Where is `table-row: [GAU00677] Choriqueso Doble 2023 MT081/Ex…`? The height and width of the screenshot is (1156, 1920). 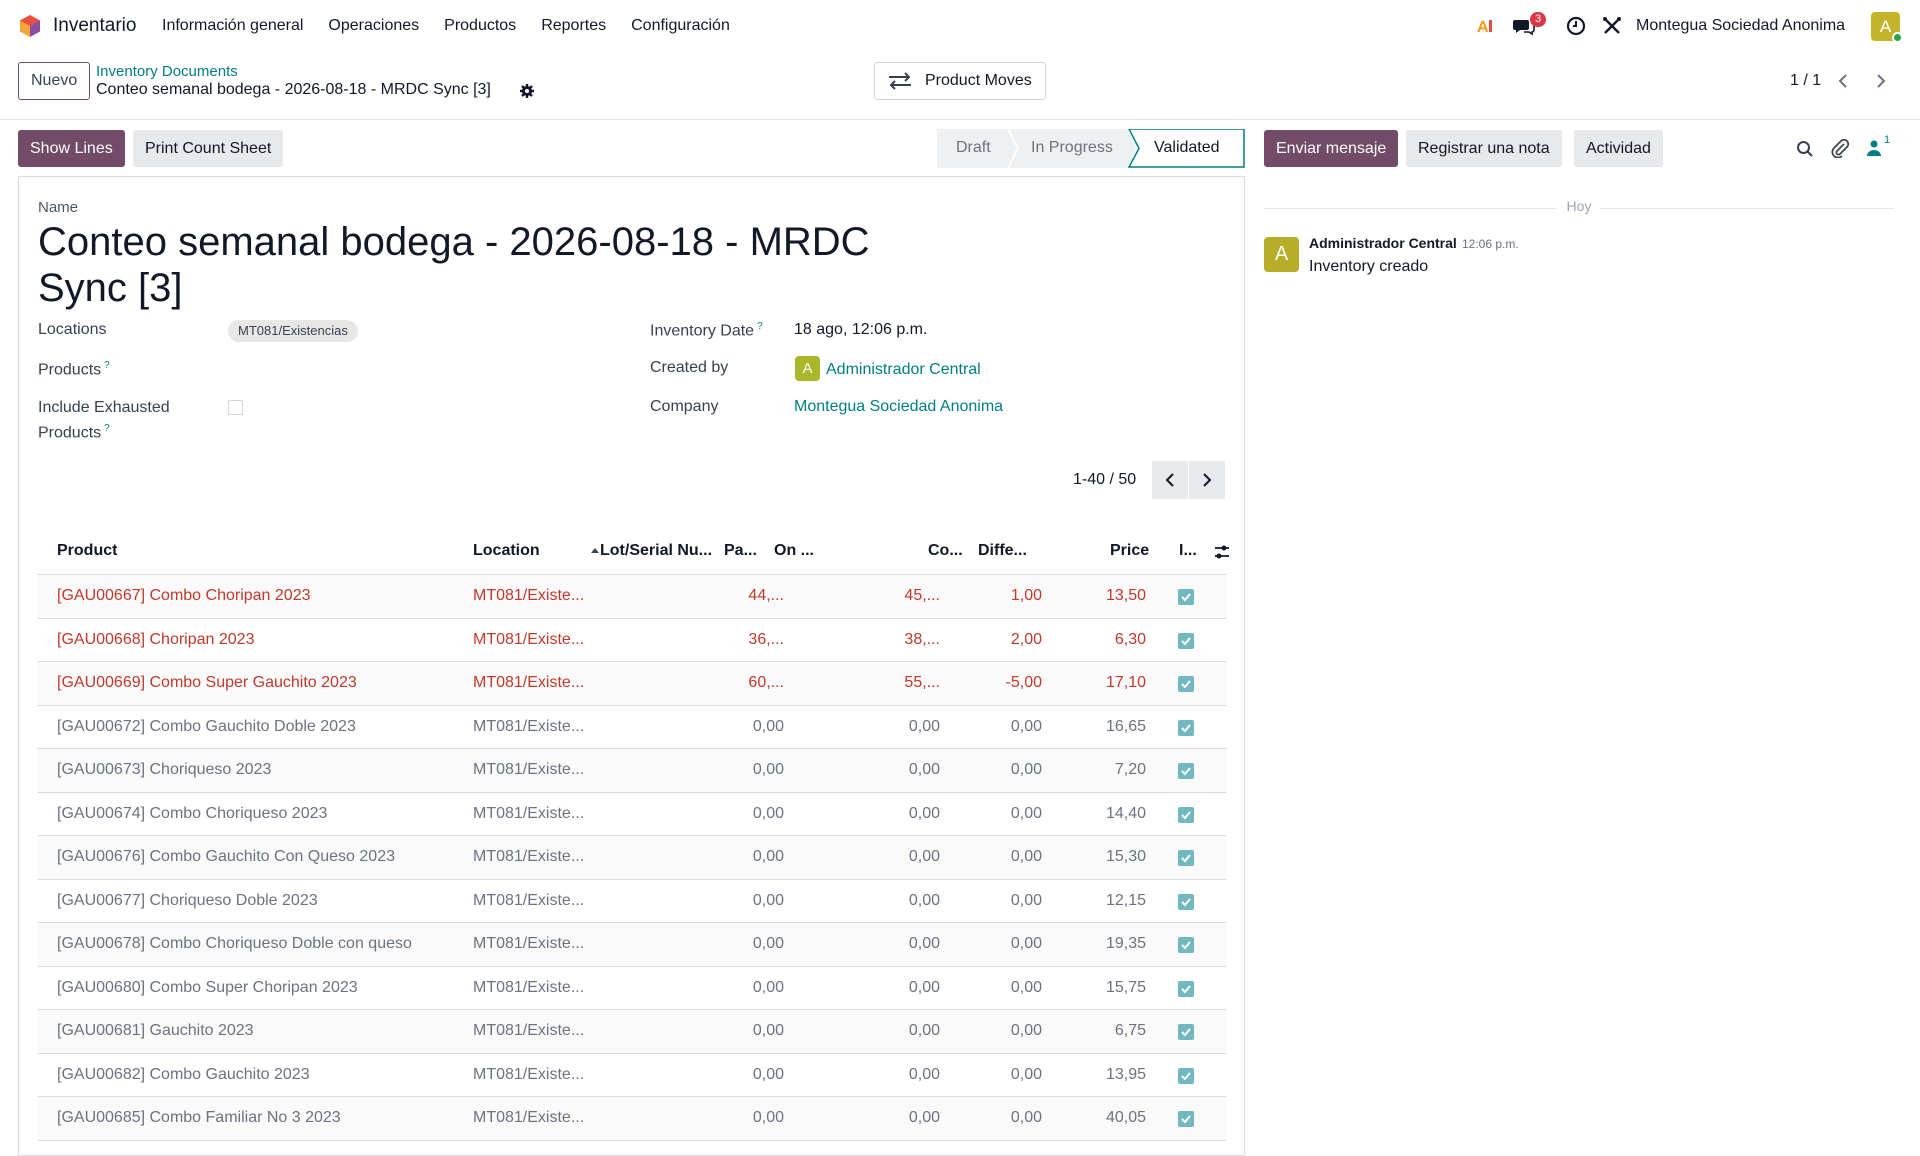
table-row: [GAU00677] Choriqueso Doble 2023 MT081/Ex… is located at coordinates (632, 901).